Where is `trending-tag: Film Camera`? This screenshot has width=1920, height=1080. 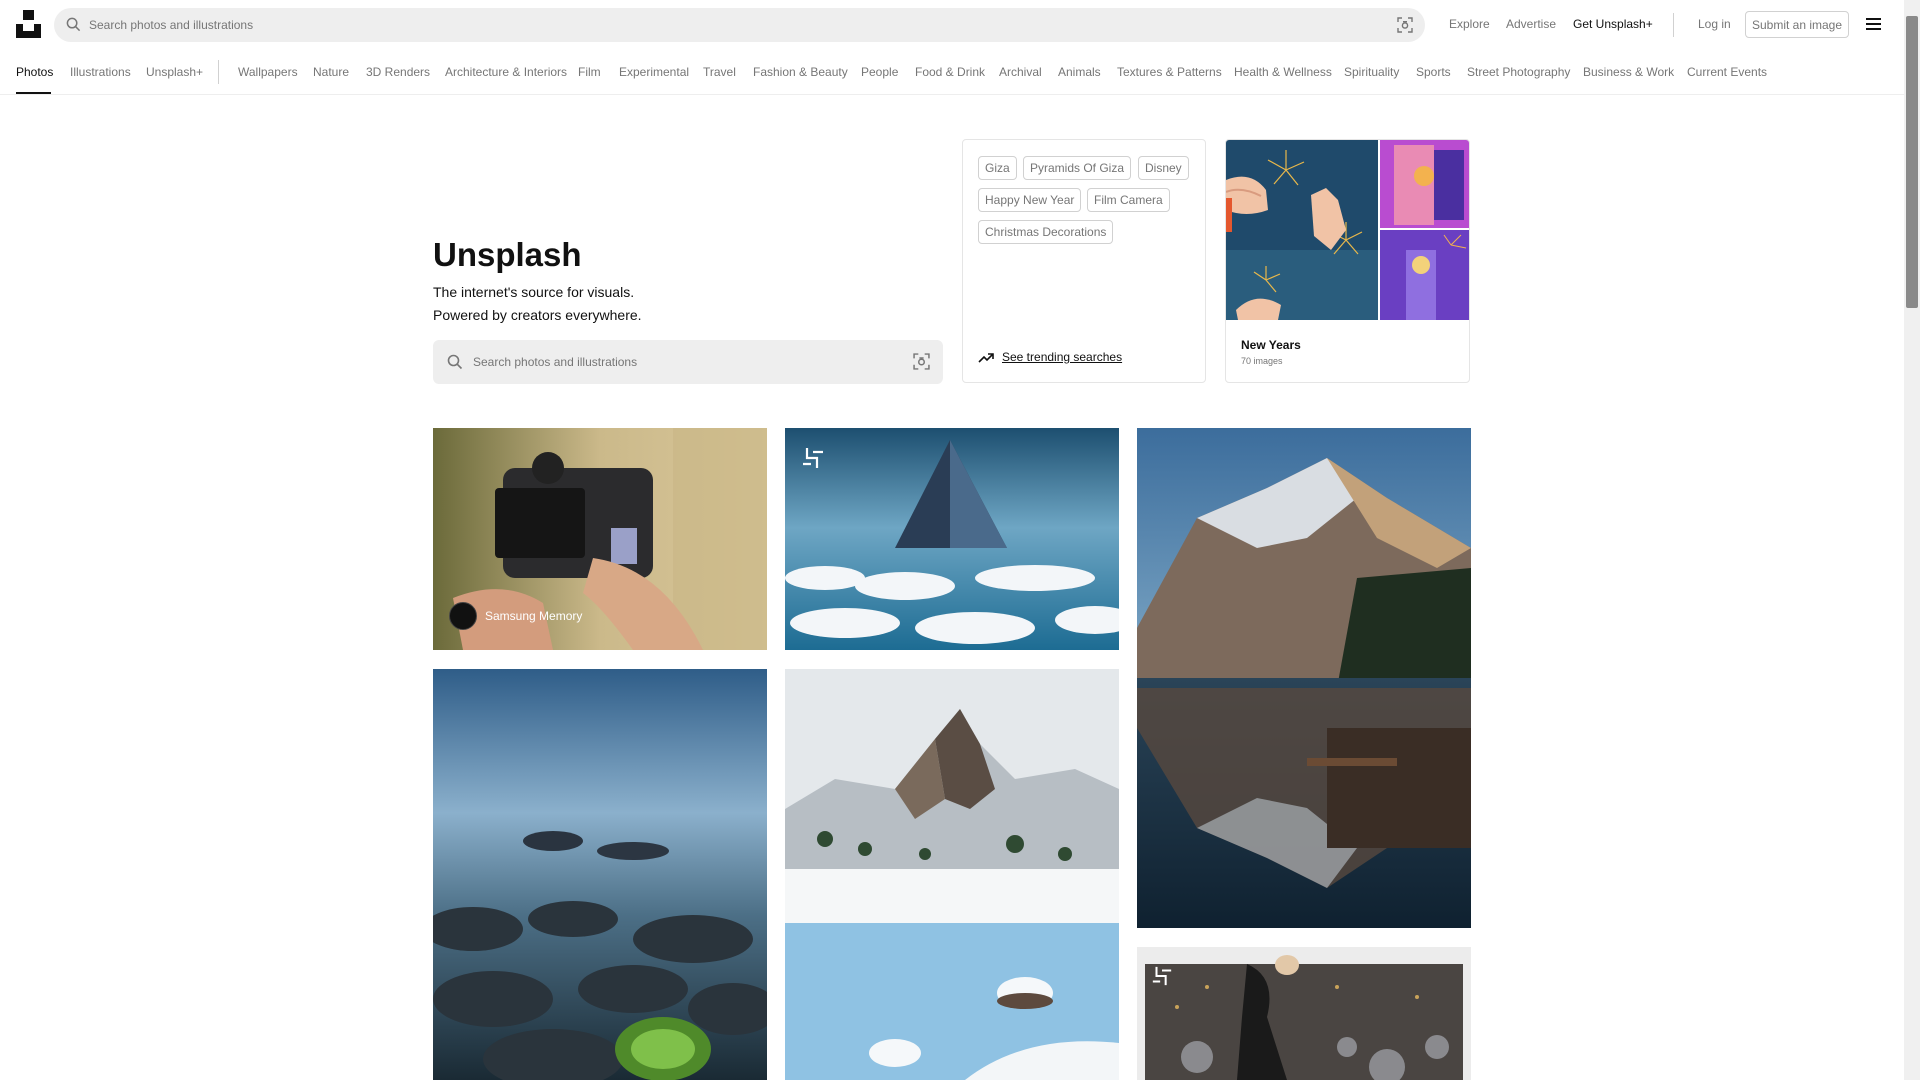
trending-tag: Film Camera is located at coordinates (1128, 200).